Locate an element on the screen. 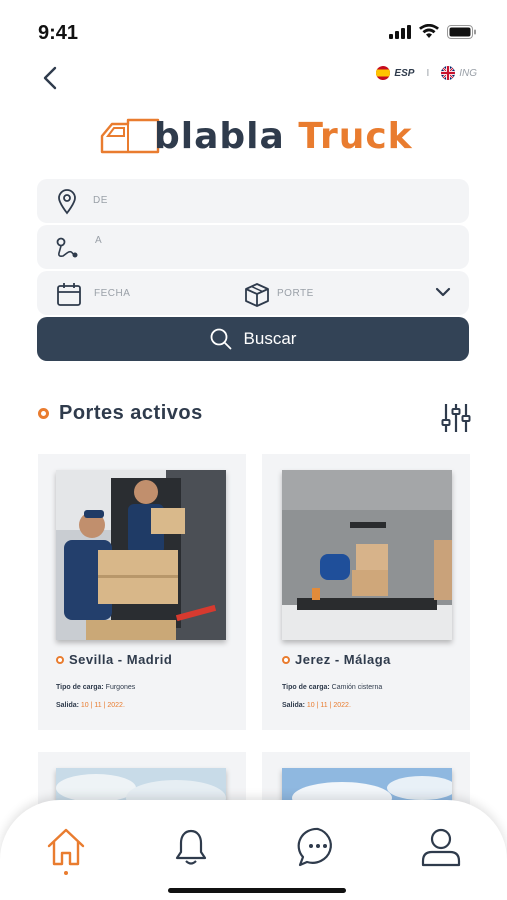 This screenshot has height=900, width=507. sliders-icon is located at coordinates (456, 418).